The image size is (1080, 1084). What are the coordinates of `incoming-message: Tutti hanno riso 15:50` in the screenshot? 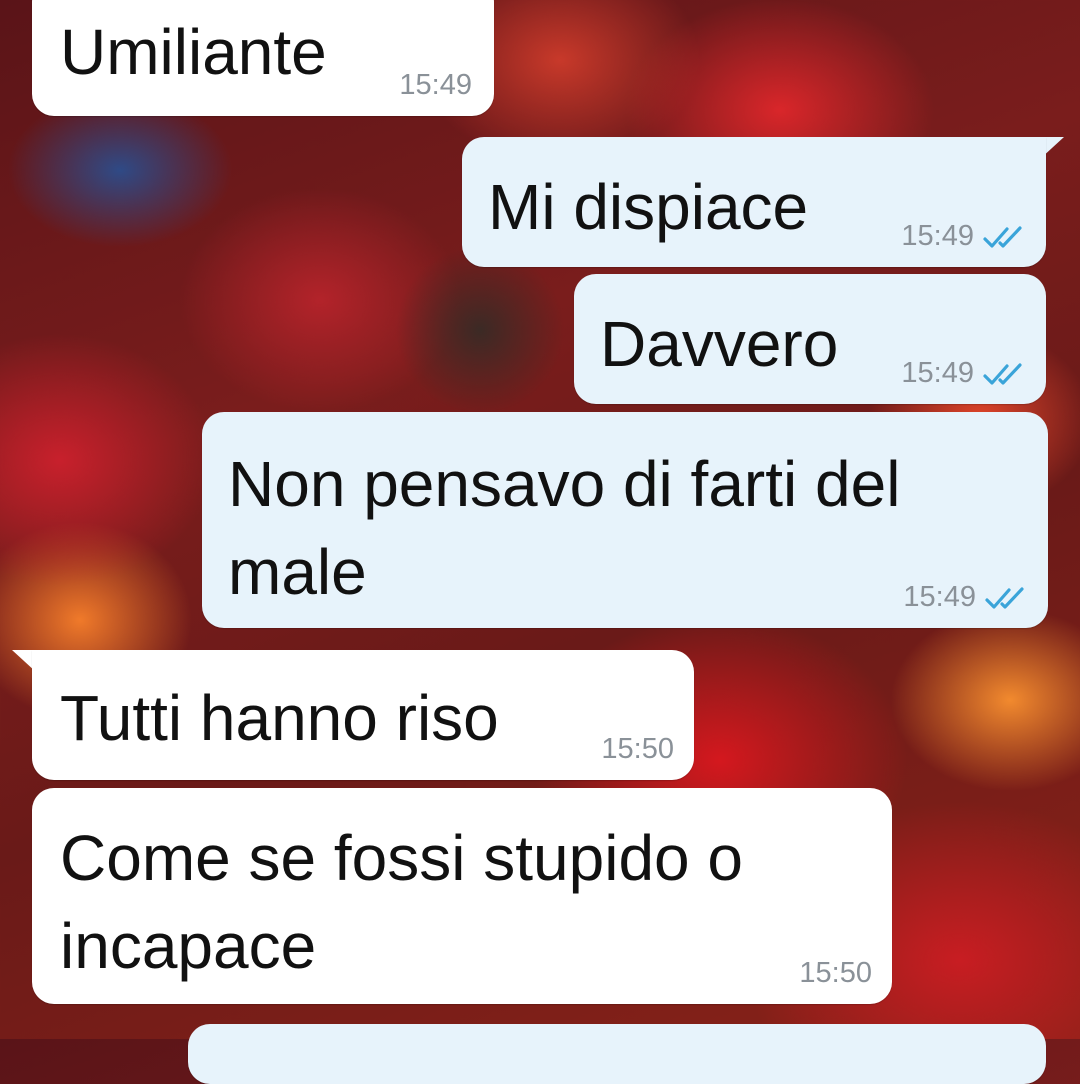 It's located at (363, 715).